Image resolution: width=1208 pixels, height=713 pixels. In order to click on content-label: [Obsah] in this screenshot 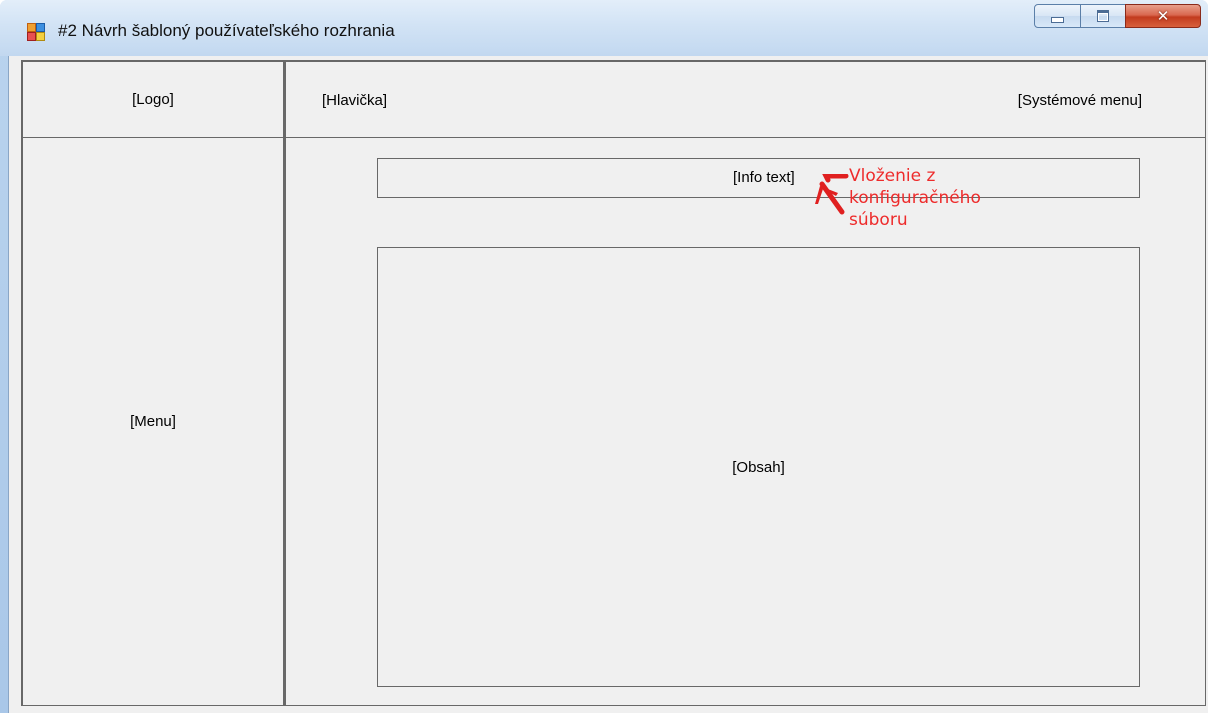, I will do `click(758, 467)`.